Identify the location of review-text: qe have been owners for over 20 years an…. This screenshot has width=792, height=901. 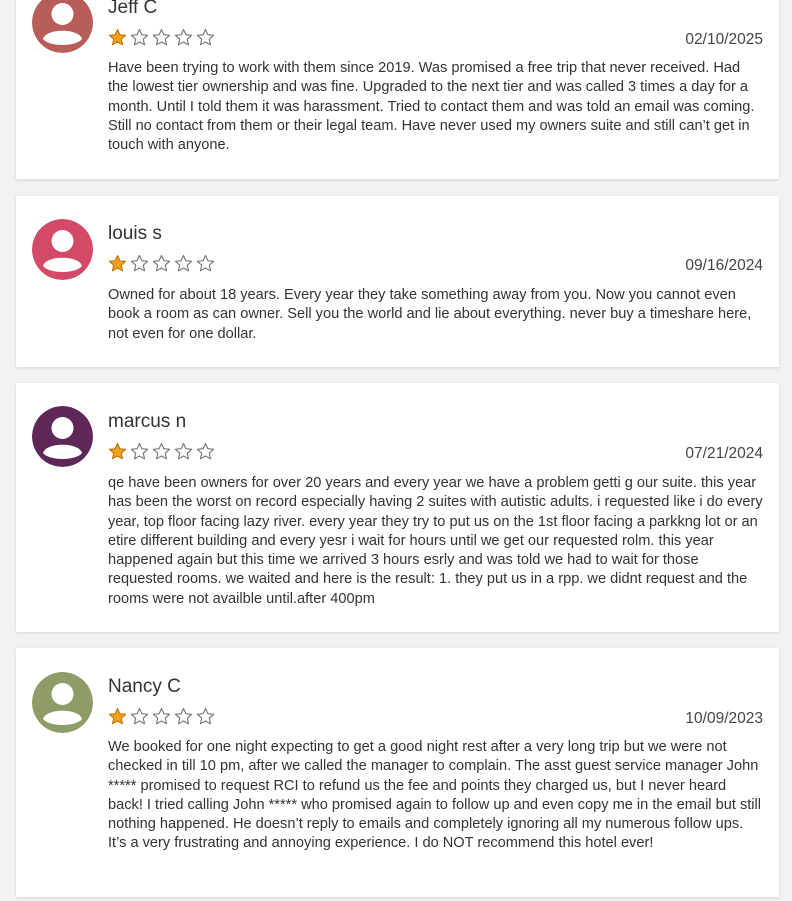
(435, 541).